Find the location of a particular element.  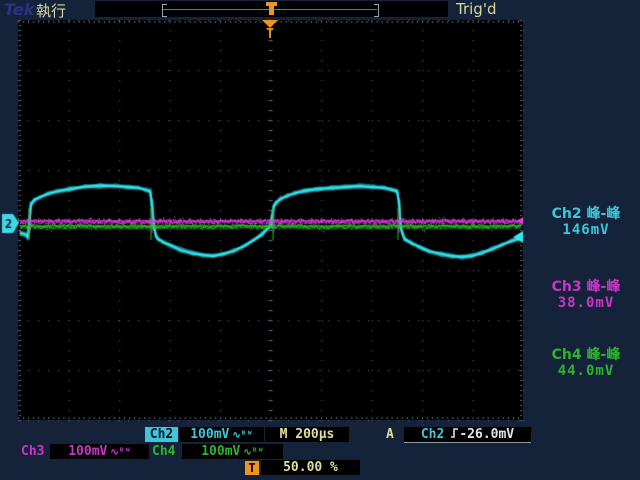

ch3-coupling-icon: ∿ᴮᵂ is located at coordinates (120, 452).